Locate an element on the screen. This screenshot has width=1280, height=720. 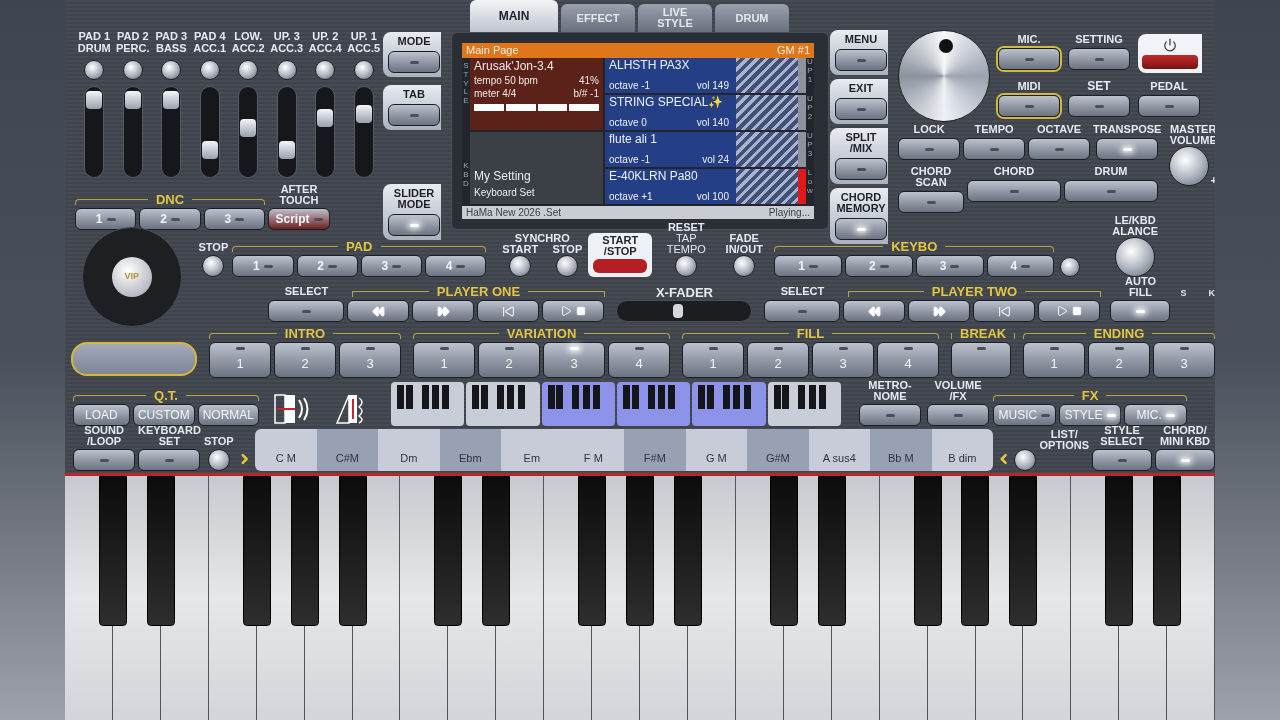
pad-button: 2 is located at coordinates (327, 266).